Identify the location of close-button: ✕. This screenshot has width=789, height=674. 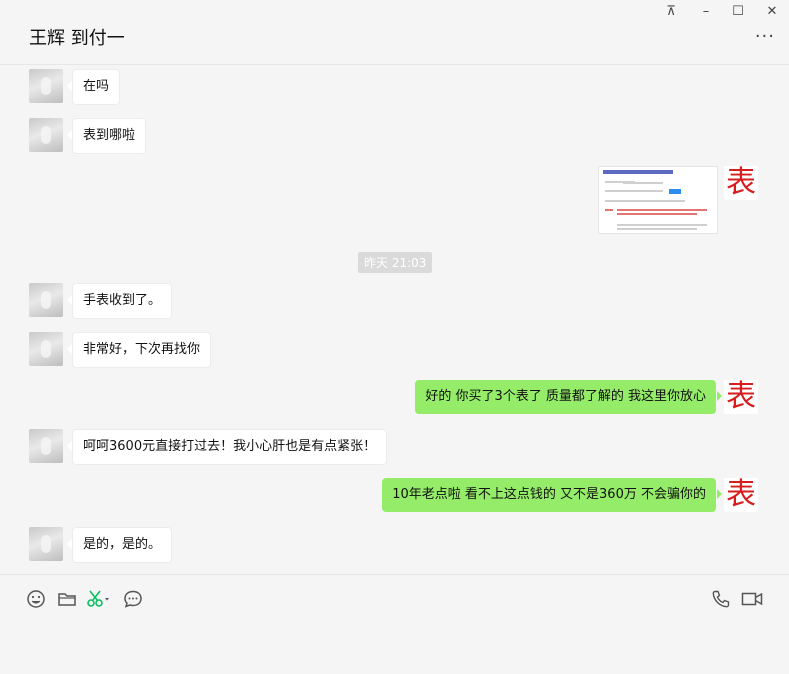
(772, 11).